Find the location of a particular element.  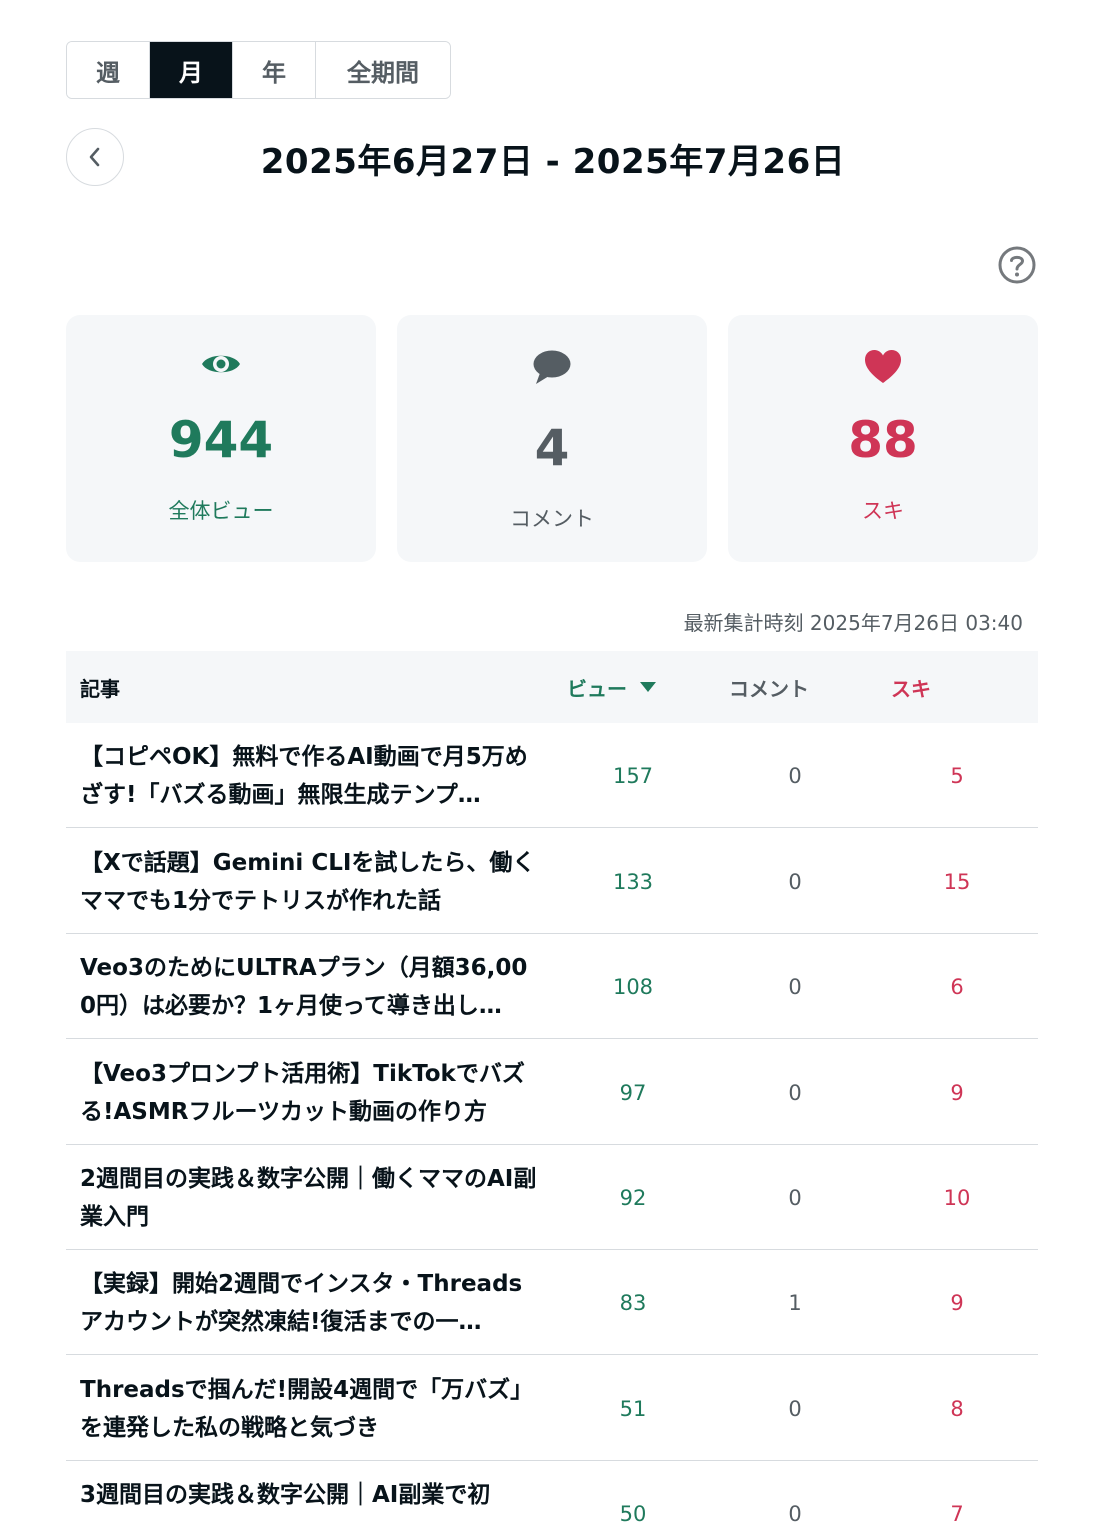

tab-all-time: 全期間 is located at coordinates (383, 70).